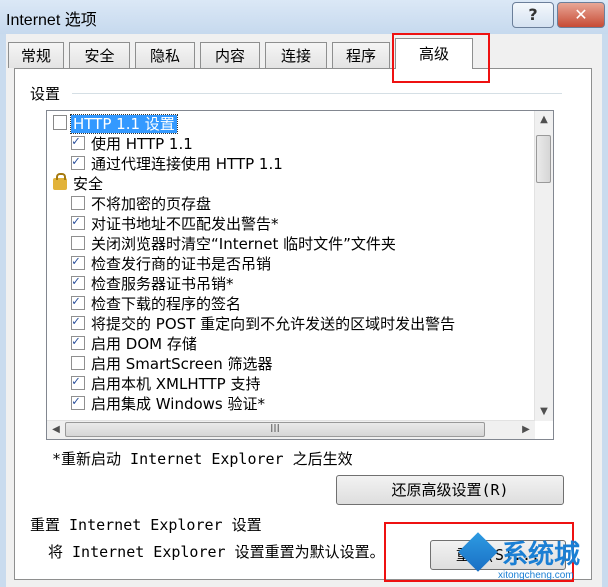 The width and height of the screenshot is (608, 587). Describe the element at coordinates (450, 490) in the screenshot. I see `restore-advanced-button: 还原高级设置(R)` at that location.